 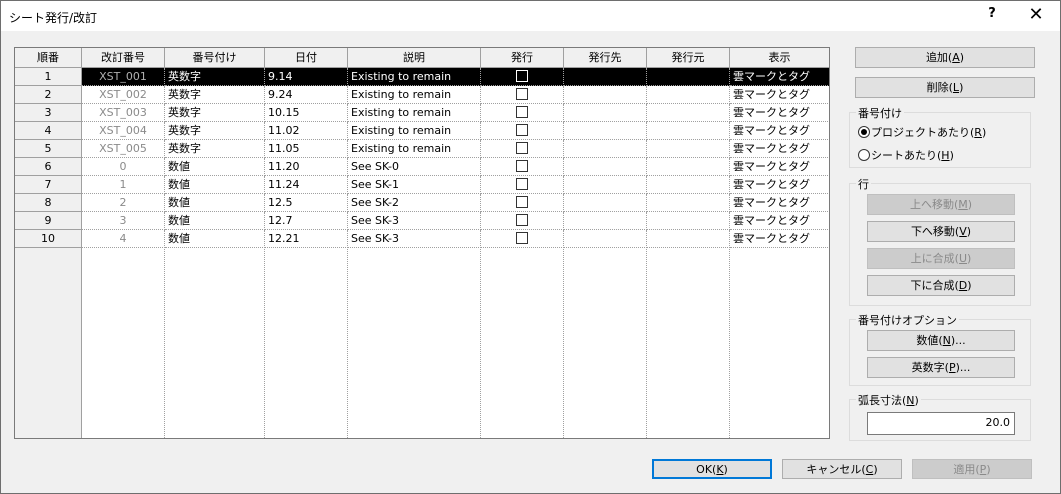 I want to click on column-header: 表示, so click(x=779, y=58).